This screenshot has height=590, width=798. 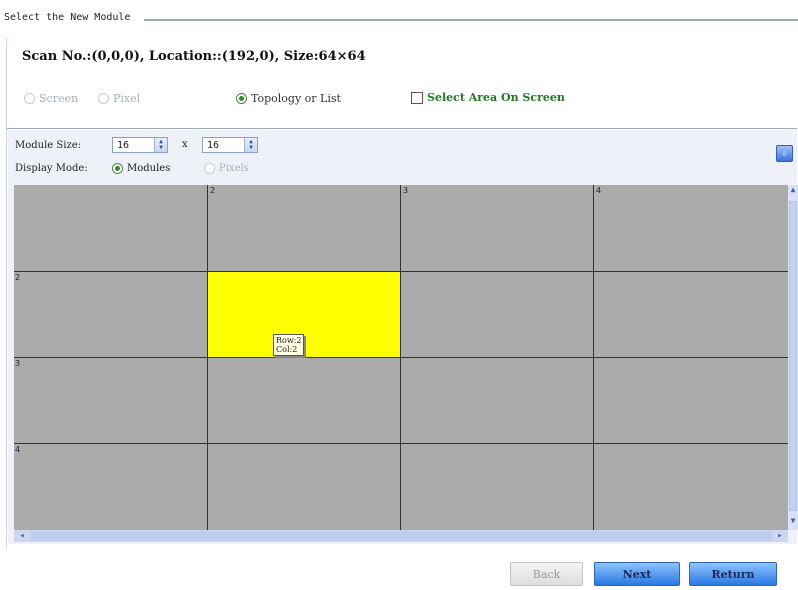 I want to click on scroll-down-icon: ▼, so click(x=793, y=523).